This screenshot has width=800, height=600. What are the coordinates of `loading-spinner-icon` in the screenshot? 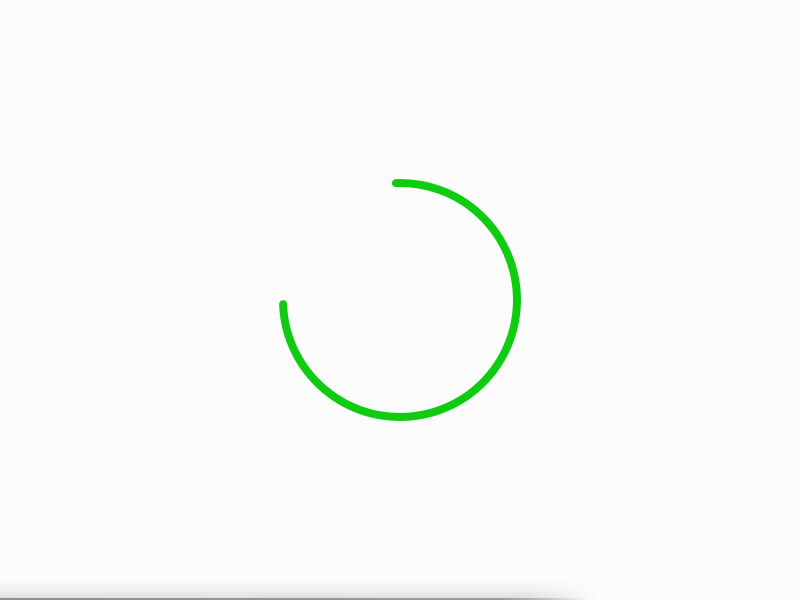 It's located at (400, 300).